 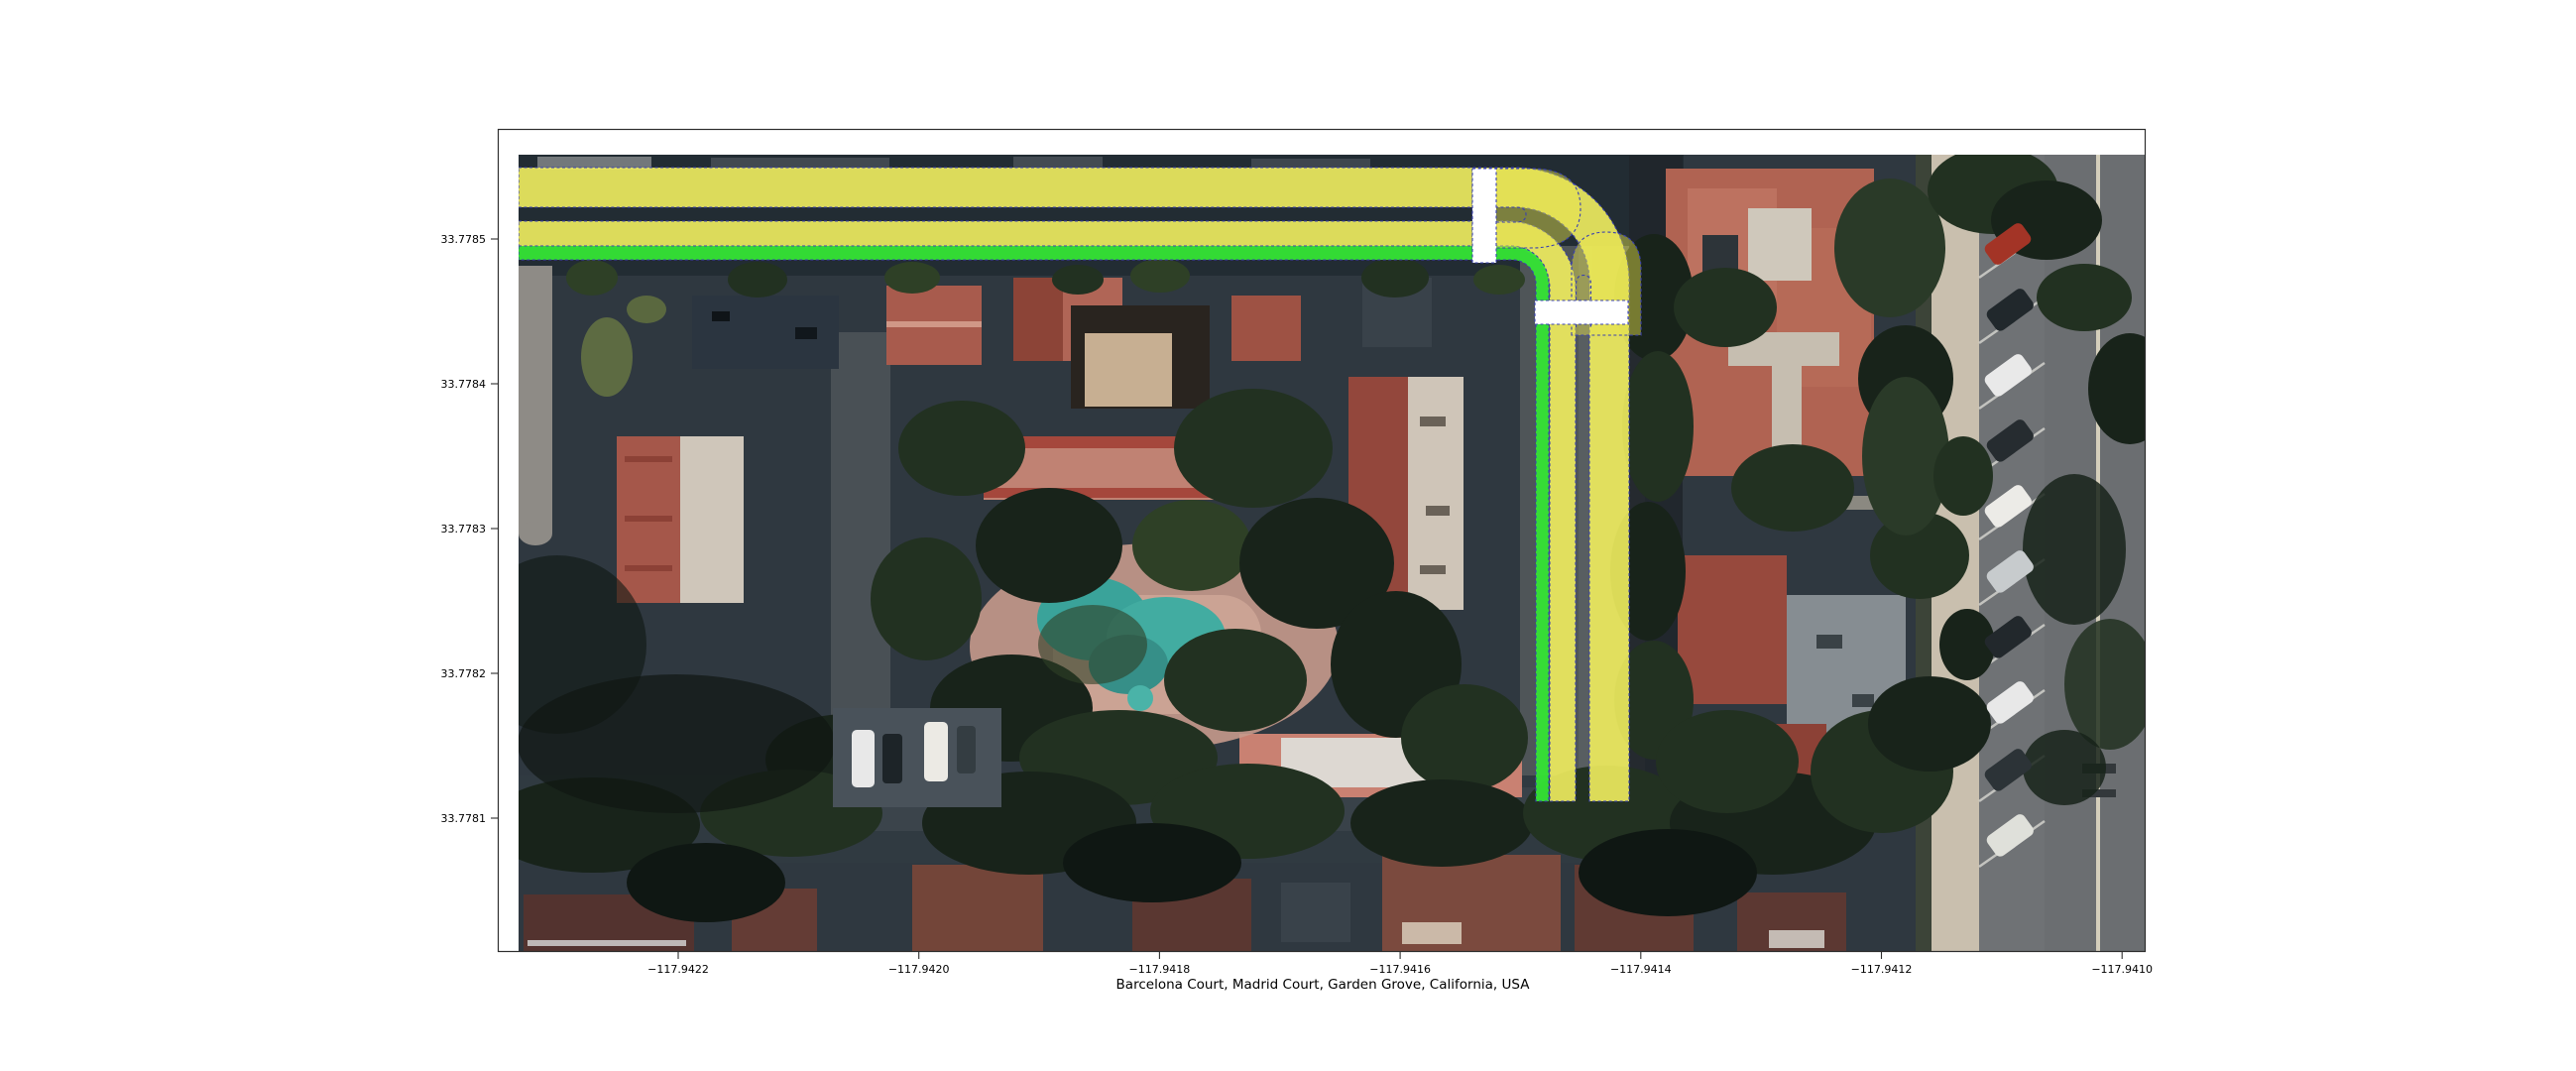 I want to click on y-tick-label: 33.7783, so click(x=464, y=529).